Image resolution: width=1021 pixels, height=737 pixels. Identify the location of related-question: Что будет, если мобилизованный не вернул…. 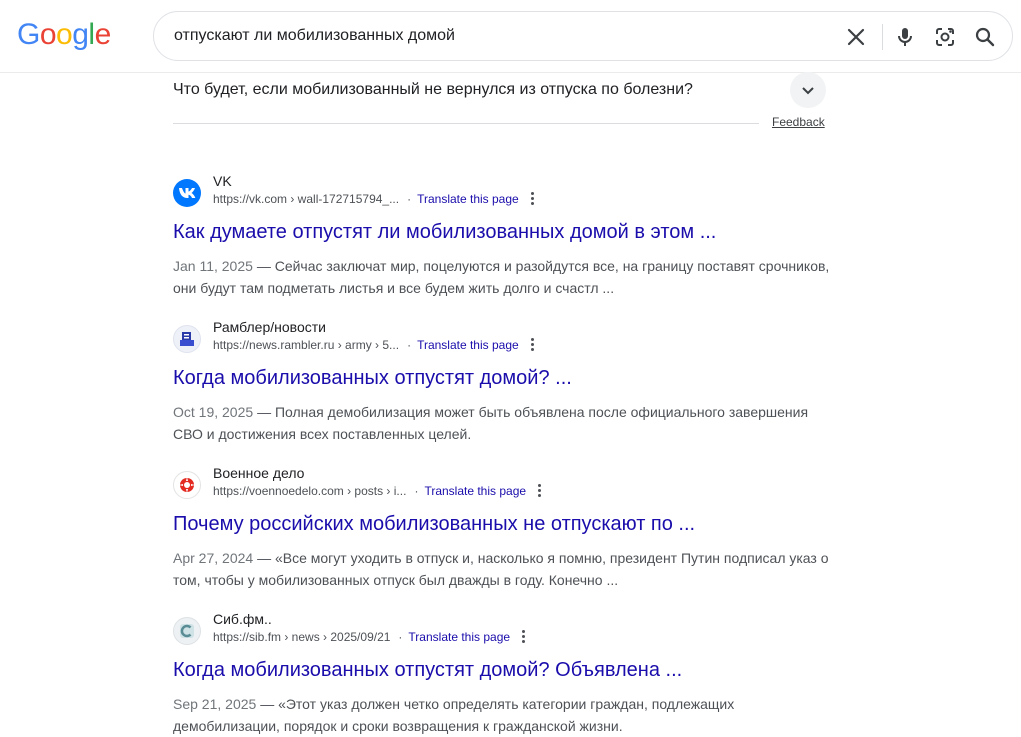
(433, 90).